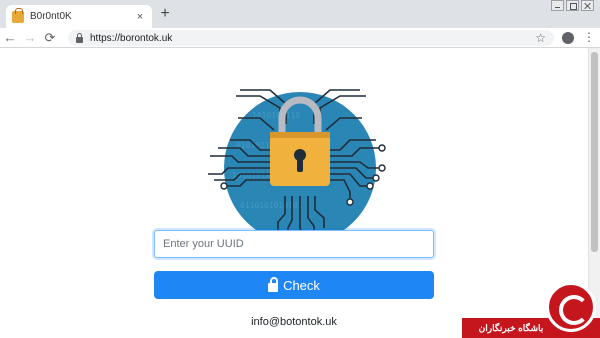  What do you see at coordinates (557, 5) in the screenshot?
I see `minimize-button` at bounding box center [557, 5].